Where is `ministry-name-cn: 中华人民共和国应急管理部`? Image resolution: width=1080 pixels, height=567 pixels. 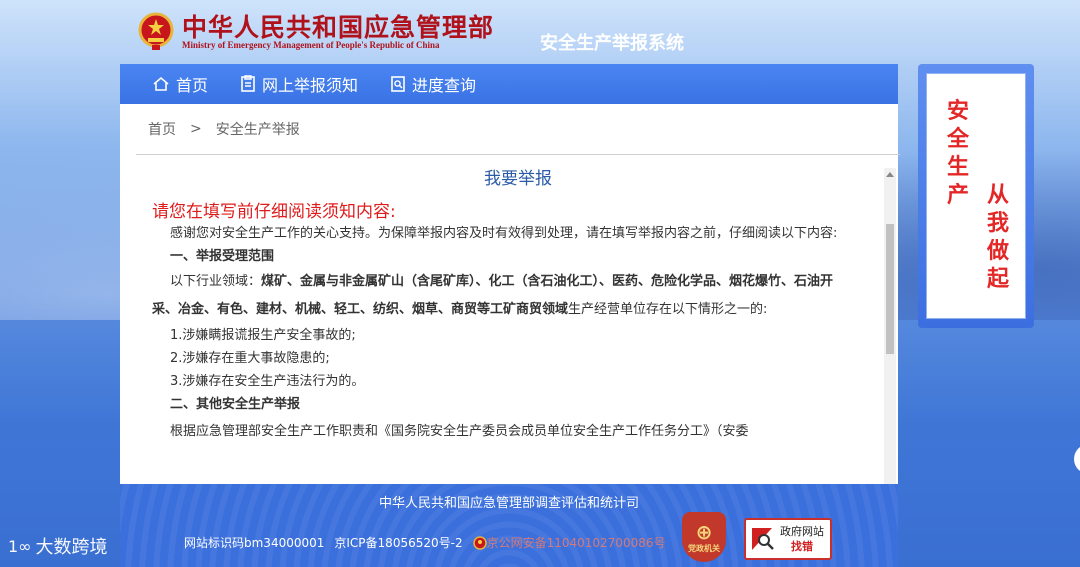
ministry-name-cn: 中华人民共和国应急管理部 is located at coordinates (338, 27).